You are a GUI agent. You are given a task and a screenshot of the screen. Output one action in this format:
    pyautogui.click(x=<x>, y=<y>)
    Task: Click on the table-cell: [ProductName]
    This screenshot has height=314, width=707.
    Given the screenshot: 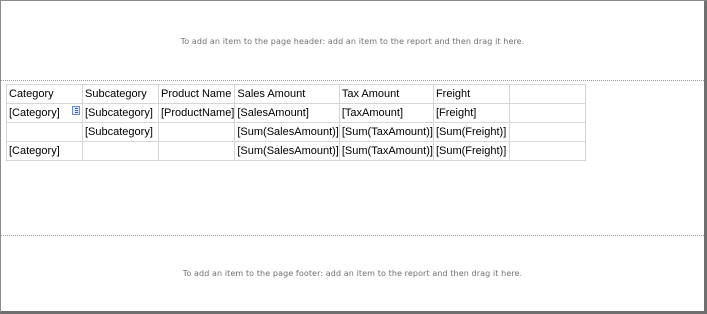 What is the action you would take?
    pyautogui.click(x=196, y=113)
    